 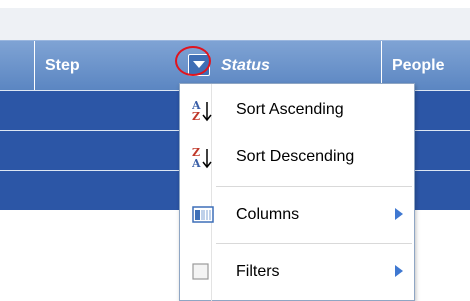 What do you see at coordinates (258, 271) in the screenshot?
I see `menu-item-label: Filters` at bounding box center [258, 271].